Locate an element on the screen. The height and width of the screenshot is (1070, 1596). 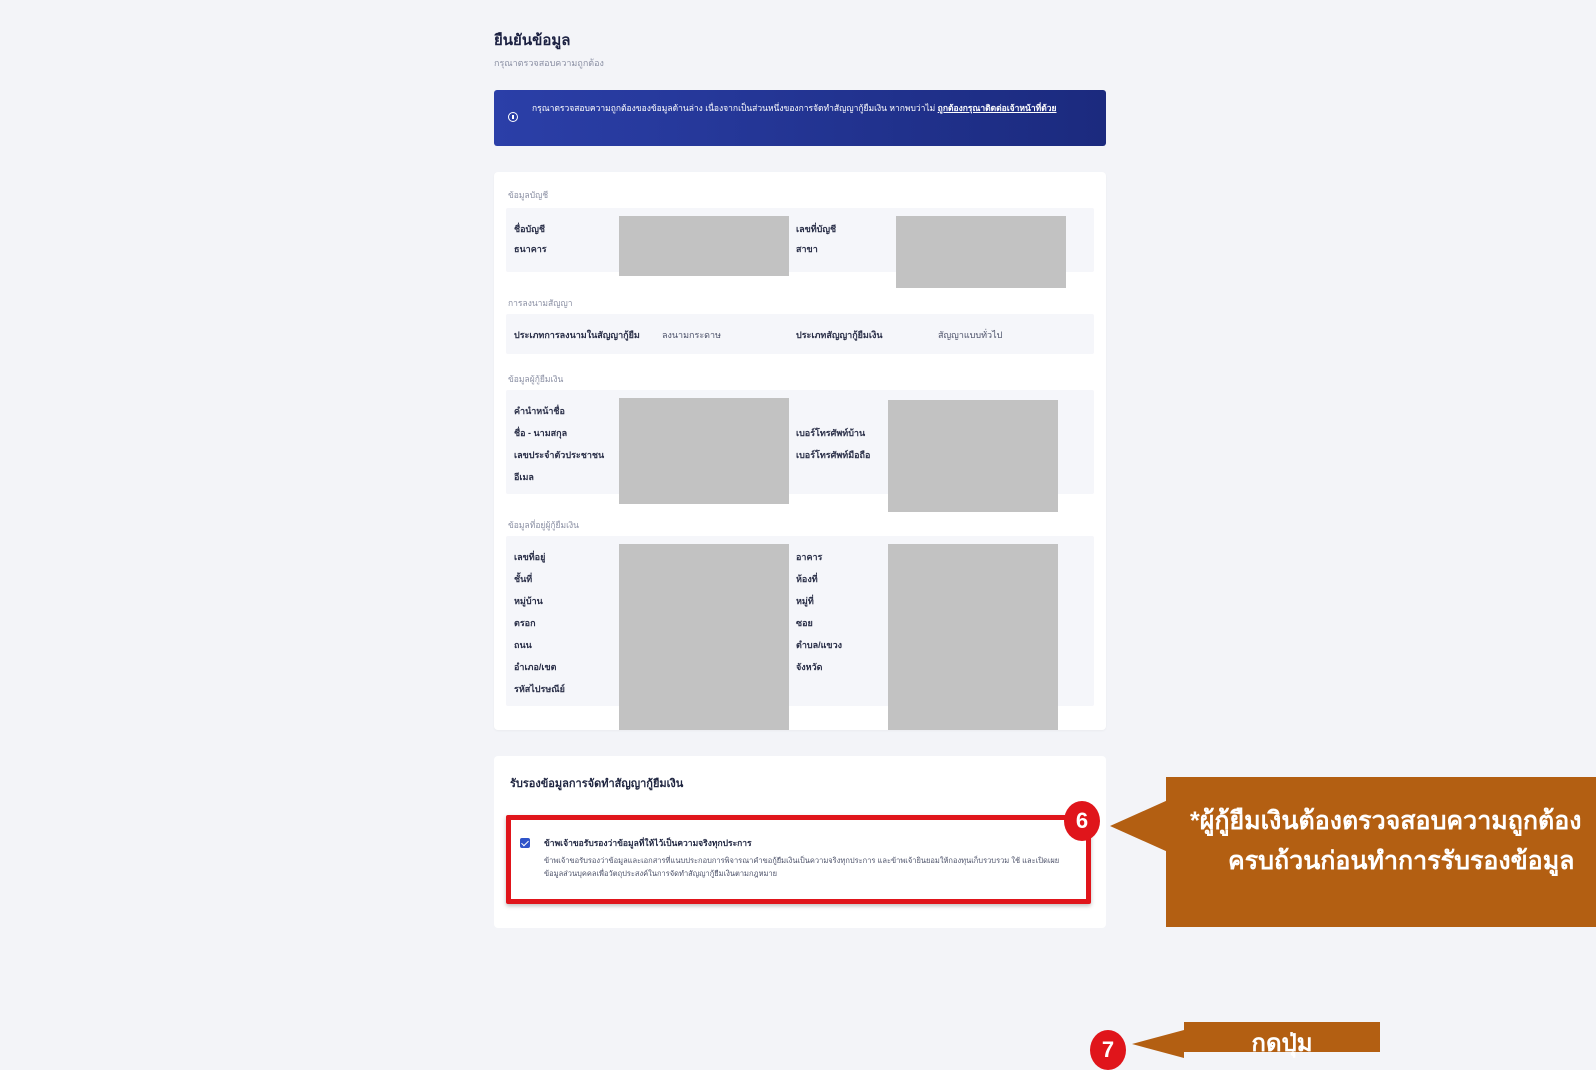
field-label: ตำบล/แขวง is located at coordinates (819, 645).